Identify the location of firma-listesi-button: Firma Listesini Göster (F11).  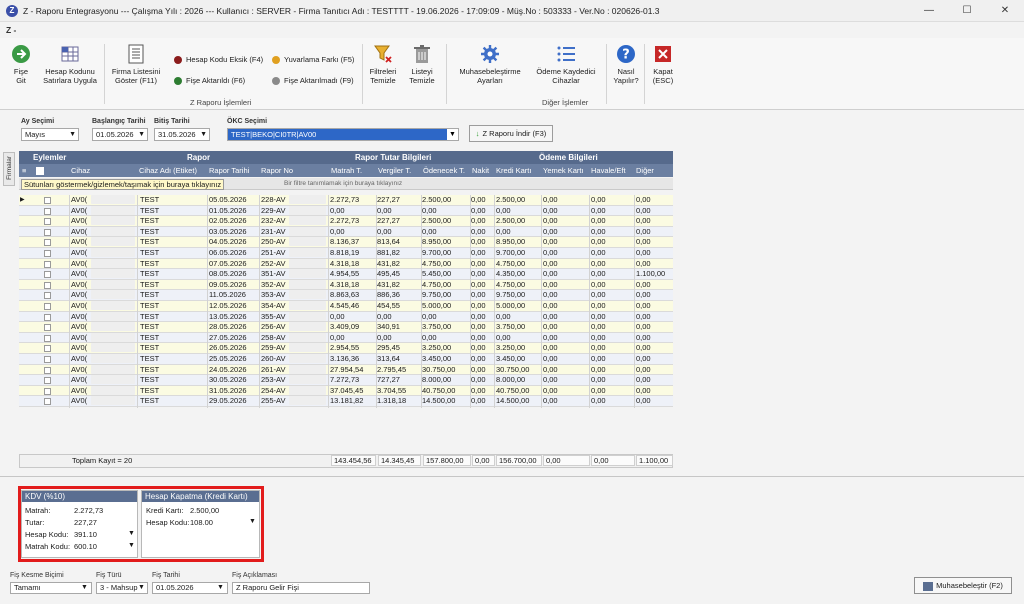
(136, 64).